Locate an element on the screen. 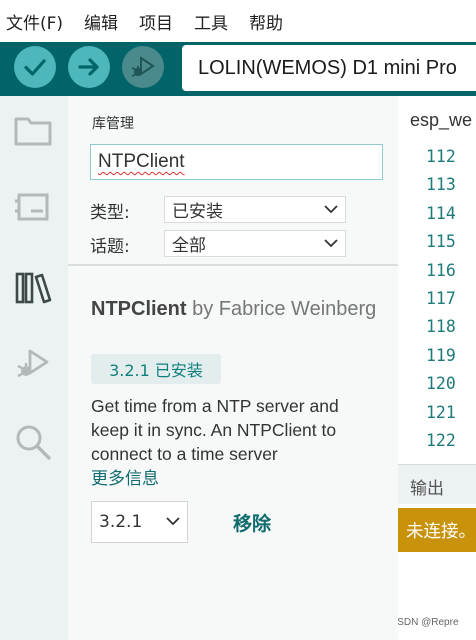 Image resolution: width=476 pixels, height=640 pixels. board-icon is located at coordinates (33, 209).